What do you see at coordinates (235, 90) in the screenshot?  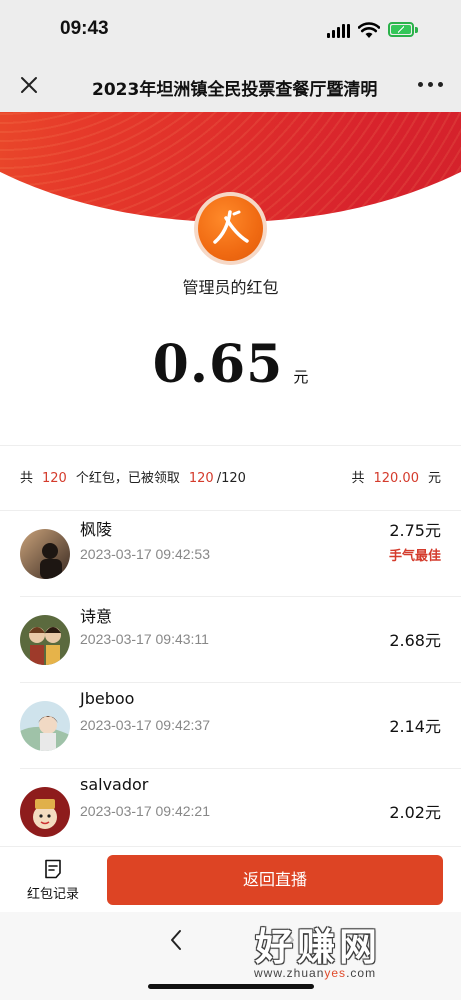 I see `page-title: 2023年坦洲镇全民投票查餐厅暨清明` at bounding box center [235, 90].